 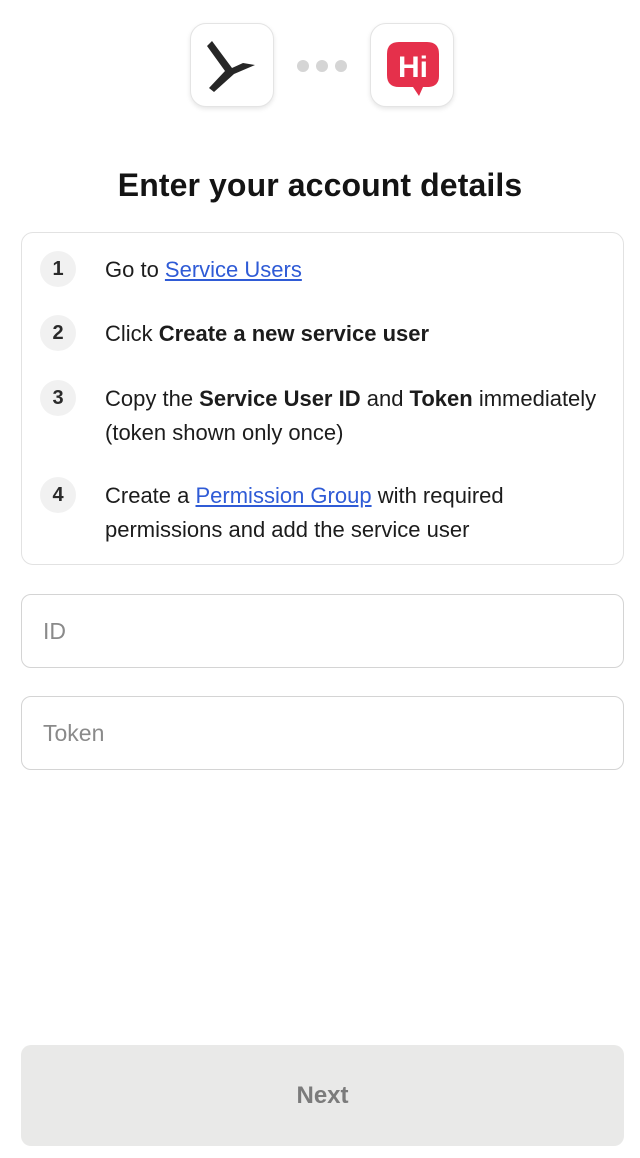 I want to click on hi-chat-logo-icon: Hi, so click(x=413, y=69).